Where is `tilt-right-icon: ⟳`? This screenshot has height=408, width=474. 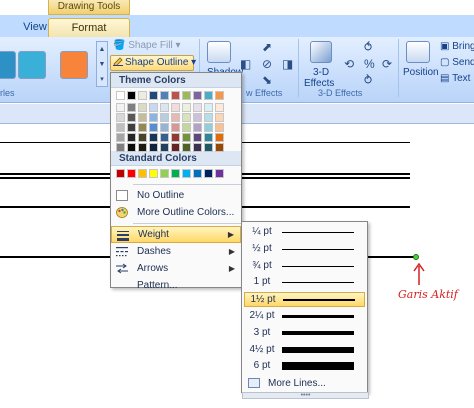
tilt-right-icon: ⟳ is located at coordinates (387, 64).